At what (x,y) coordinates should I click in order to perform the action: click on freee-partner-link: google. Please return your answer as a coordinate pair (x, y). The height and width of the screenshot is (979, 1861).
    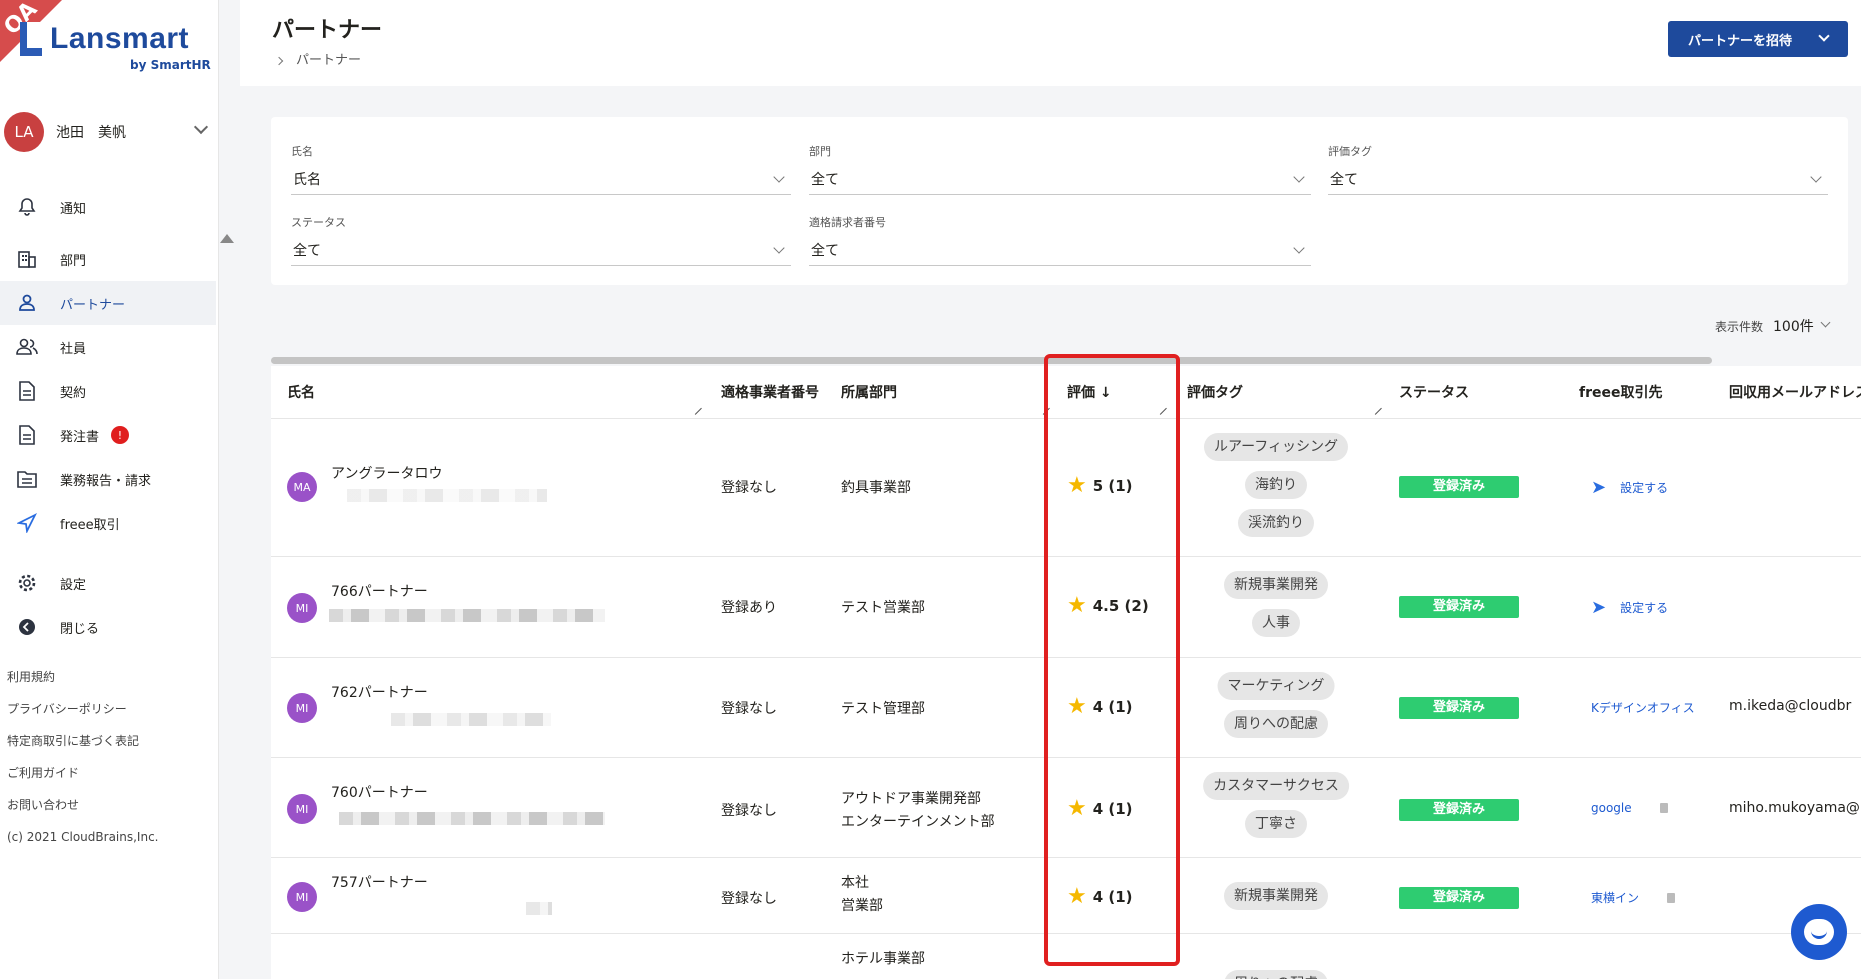
    Looking at the image, I should click on (1629, 808).